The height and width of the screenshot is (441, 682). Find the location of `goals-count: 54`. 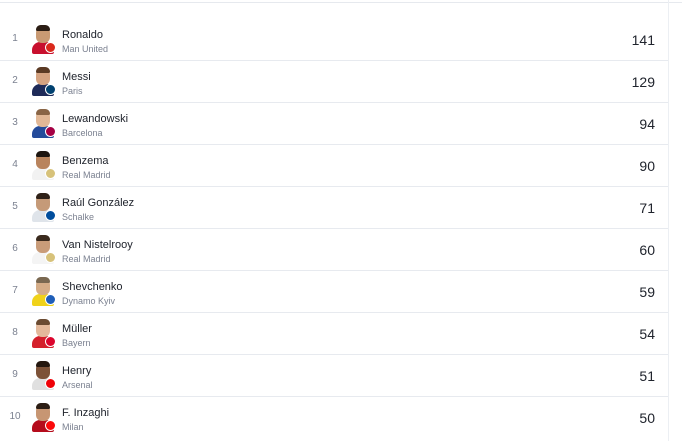

goals-count: 54 is located at coordinates (647, 334).